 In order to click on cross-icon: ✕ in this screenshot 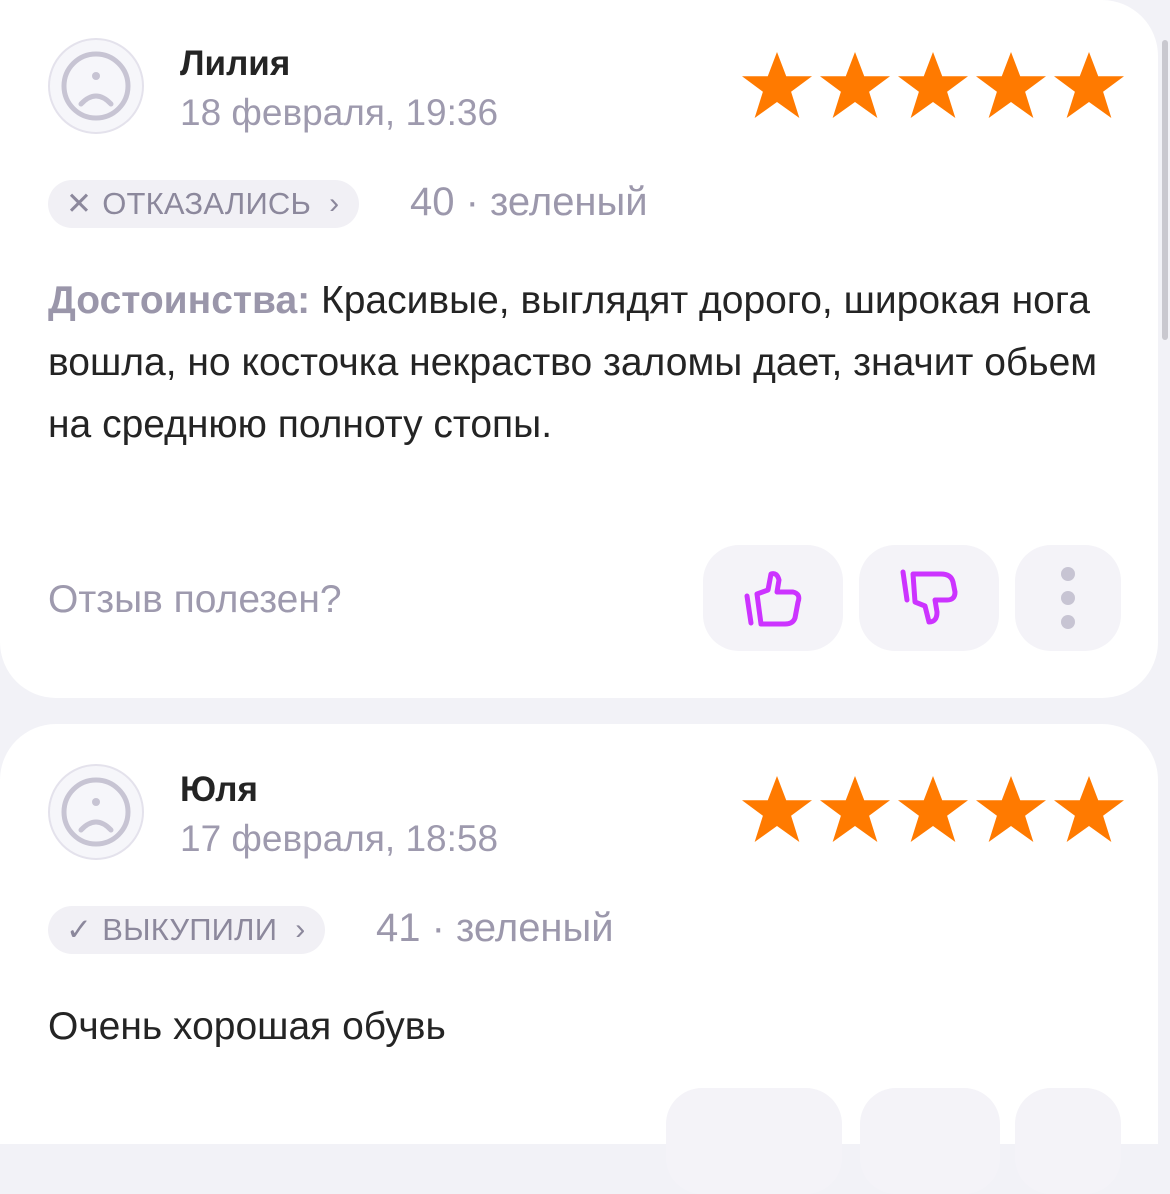, I will do `click(79, 203)`.